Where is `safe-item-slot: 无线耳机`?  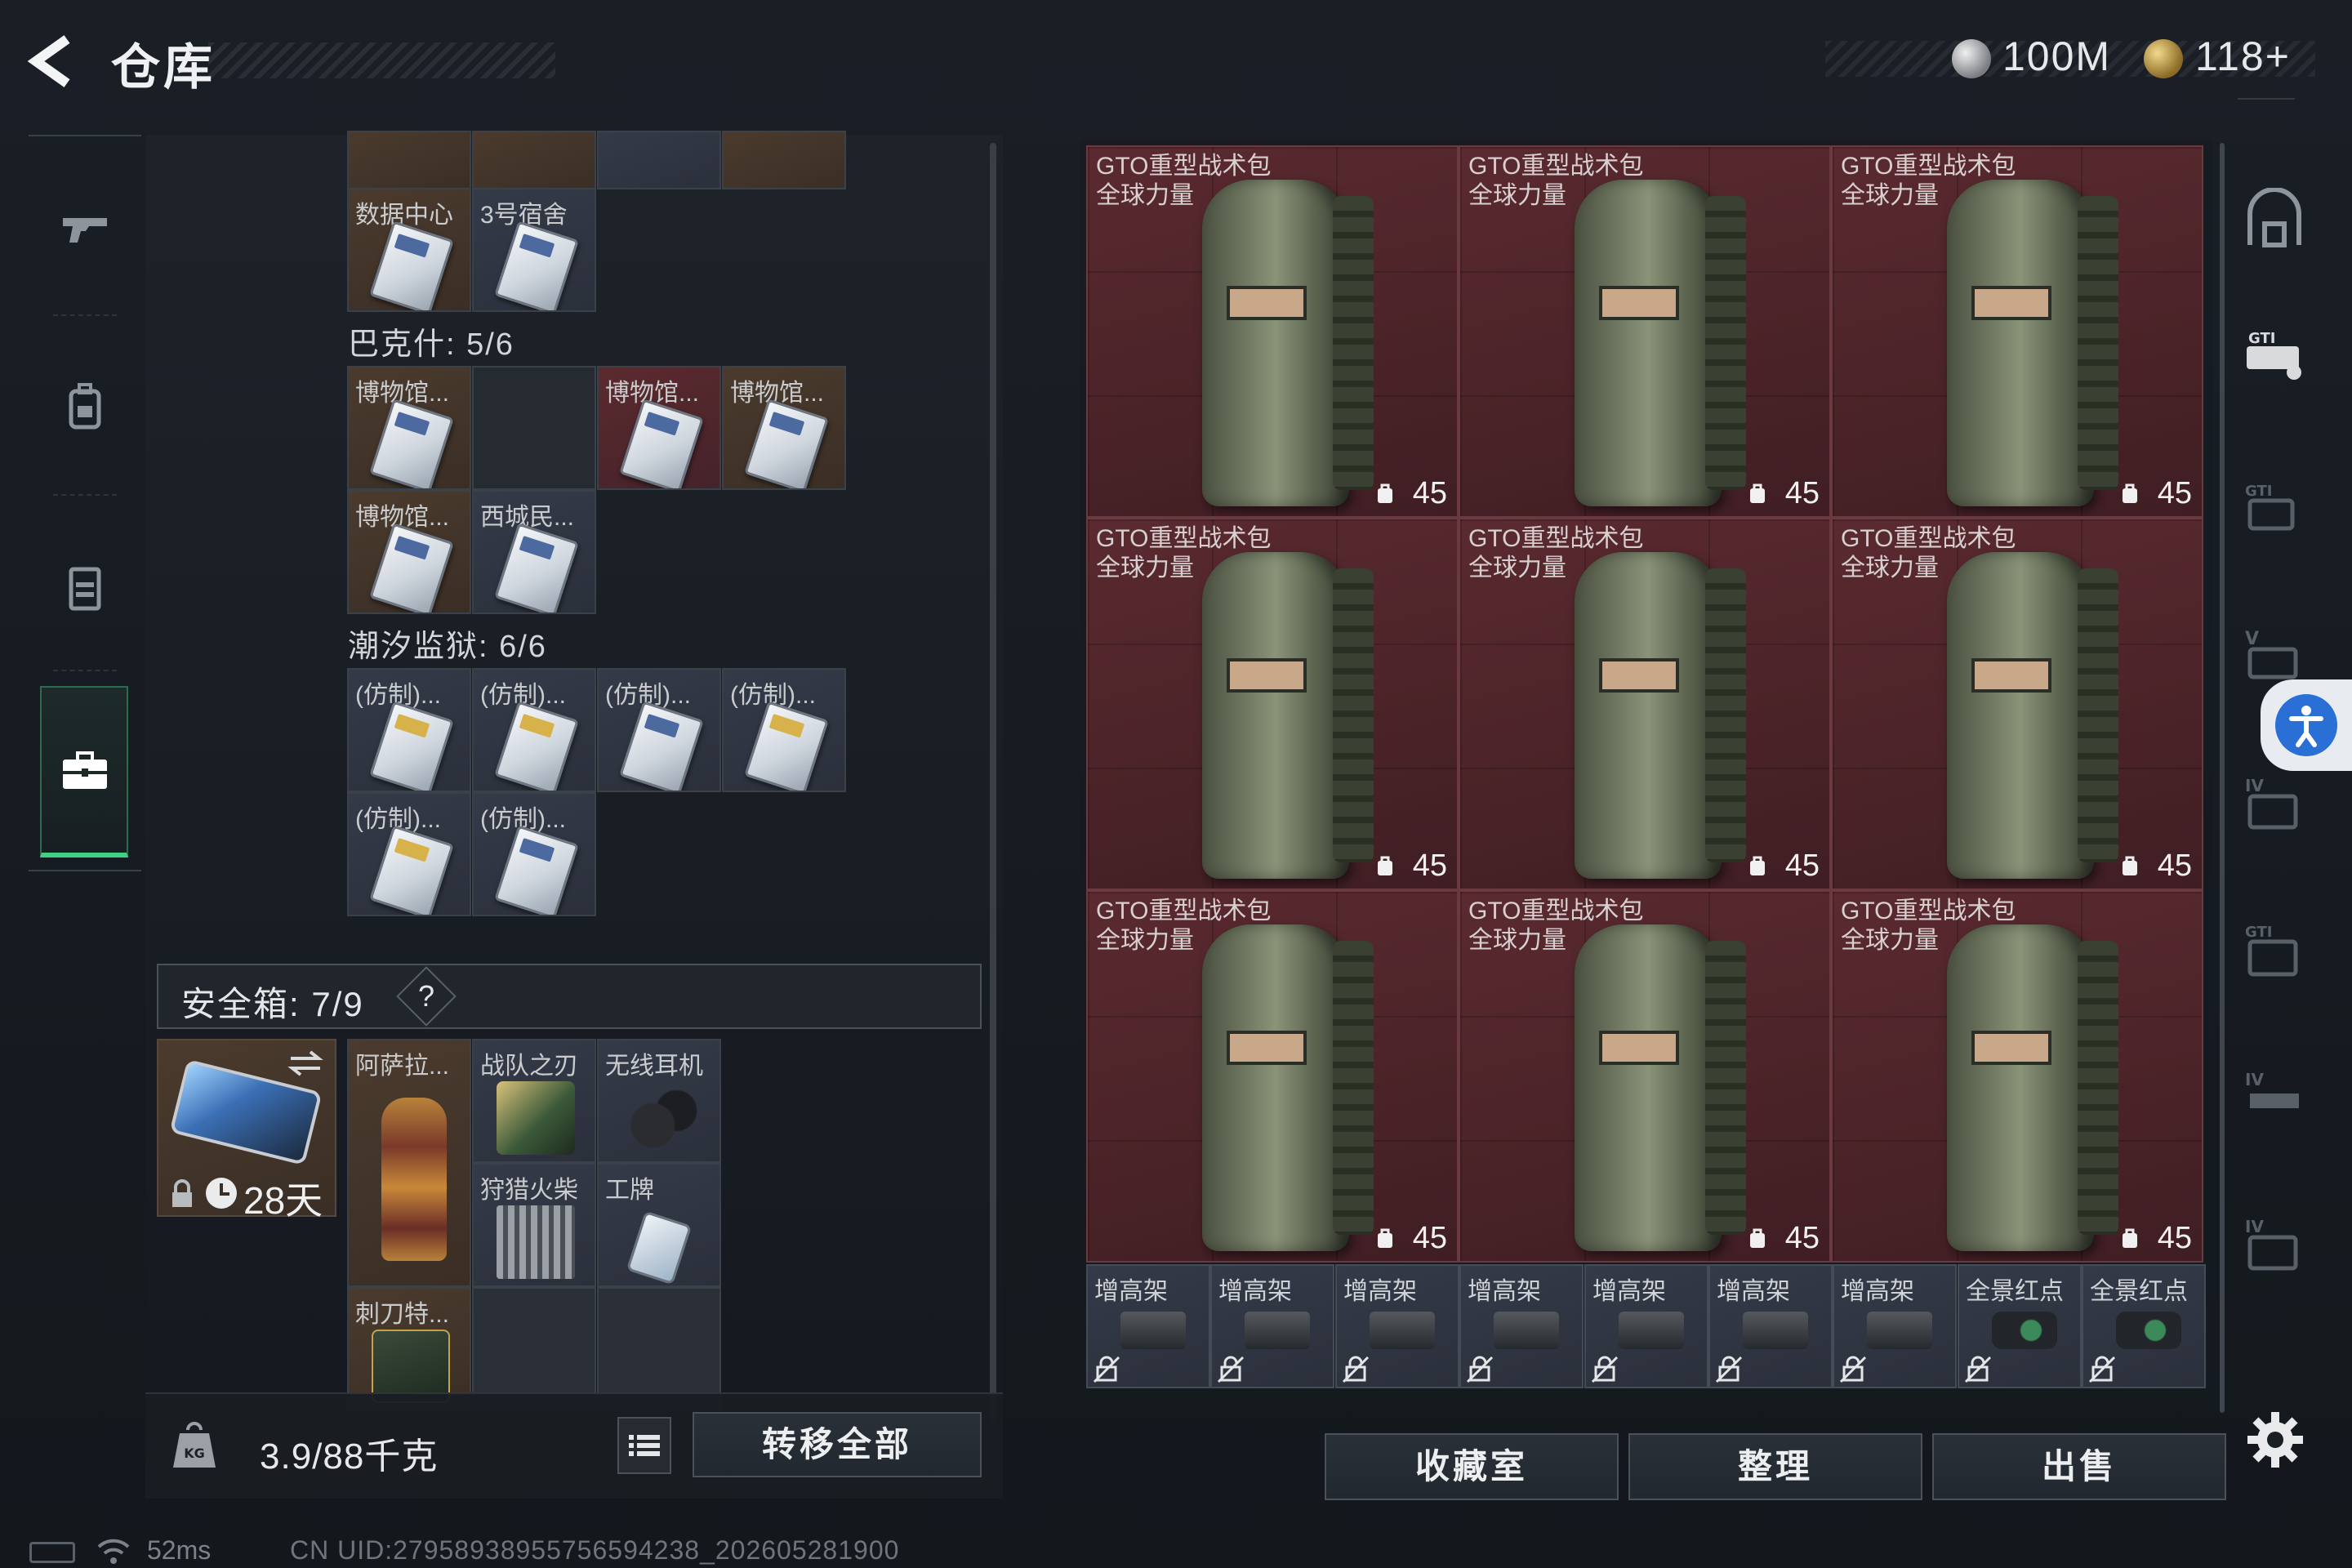 safe-item-slot: 无线耳机 is located at coordinates (659, 1101).